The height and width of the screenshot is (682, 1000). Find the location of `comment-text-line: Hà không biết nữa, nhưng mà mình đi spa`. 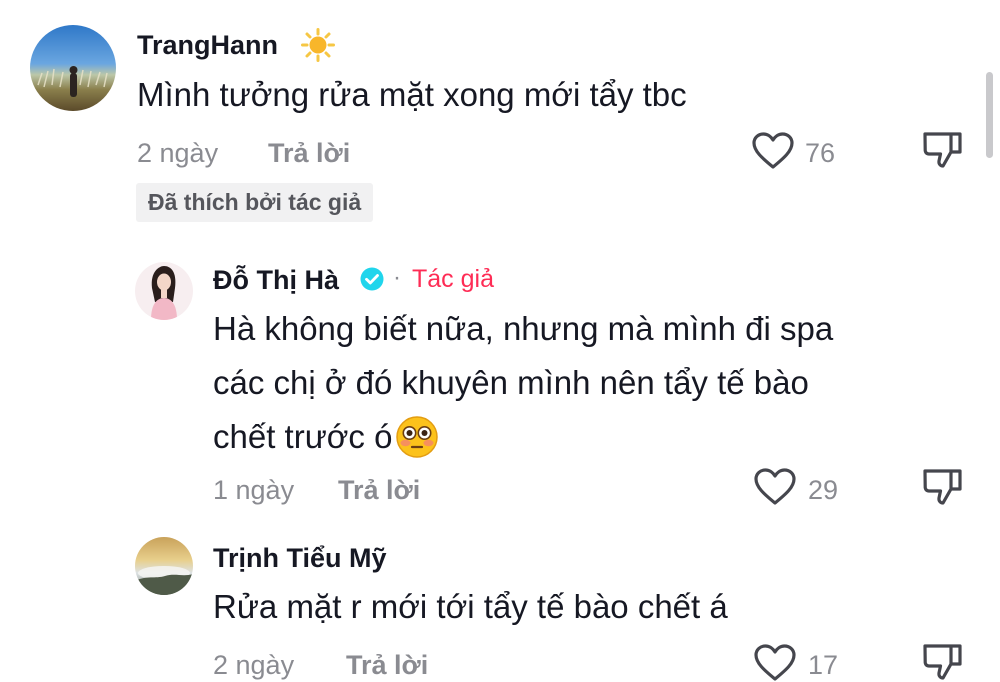

comment-text-line: Hà không biết nữa, nhưng mà mình đi spa is located at coordinates (523, 328).